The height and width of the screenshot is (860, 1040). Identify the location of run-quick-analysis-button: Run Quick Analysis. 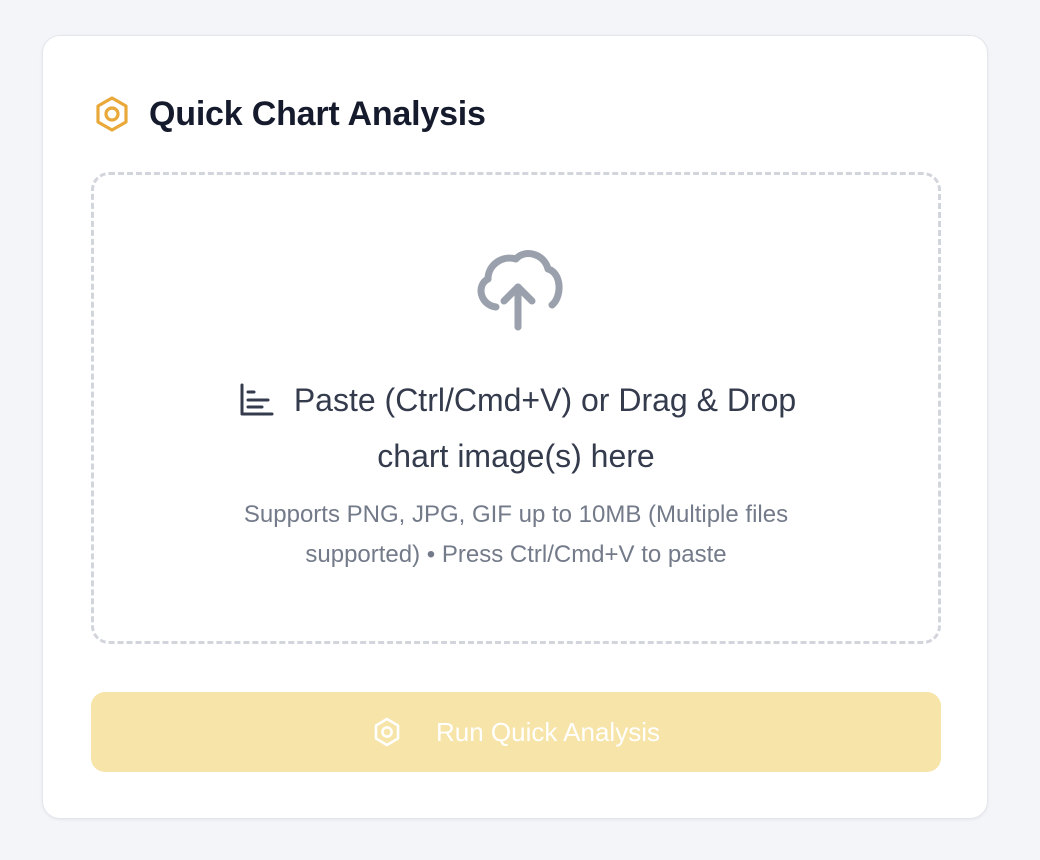
(516, 732).